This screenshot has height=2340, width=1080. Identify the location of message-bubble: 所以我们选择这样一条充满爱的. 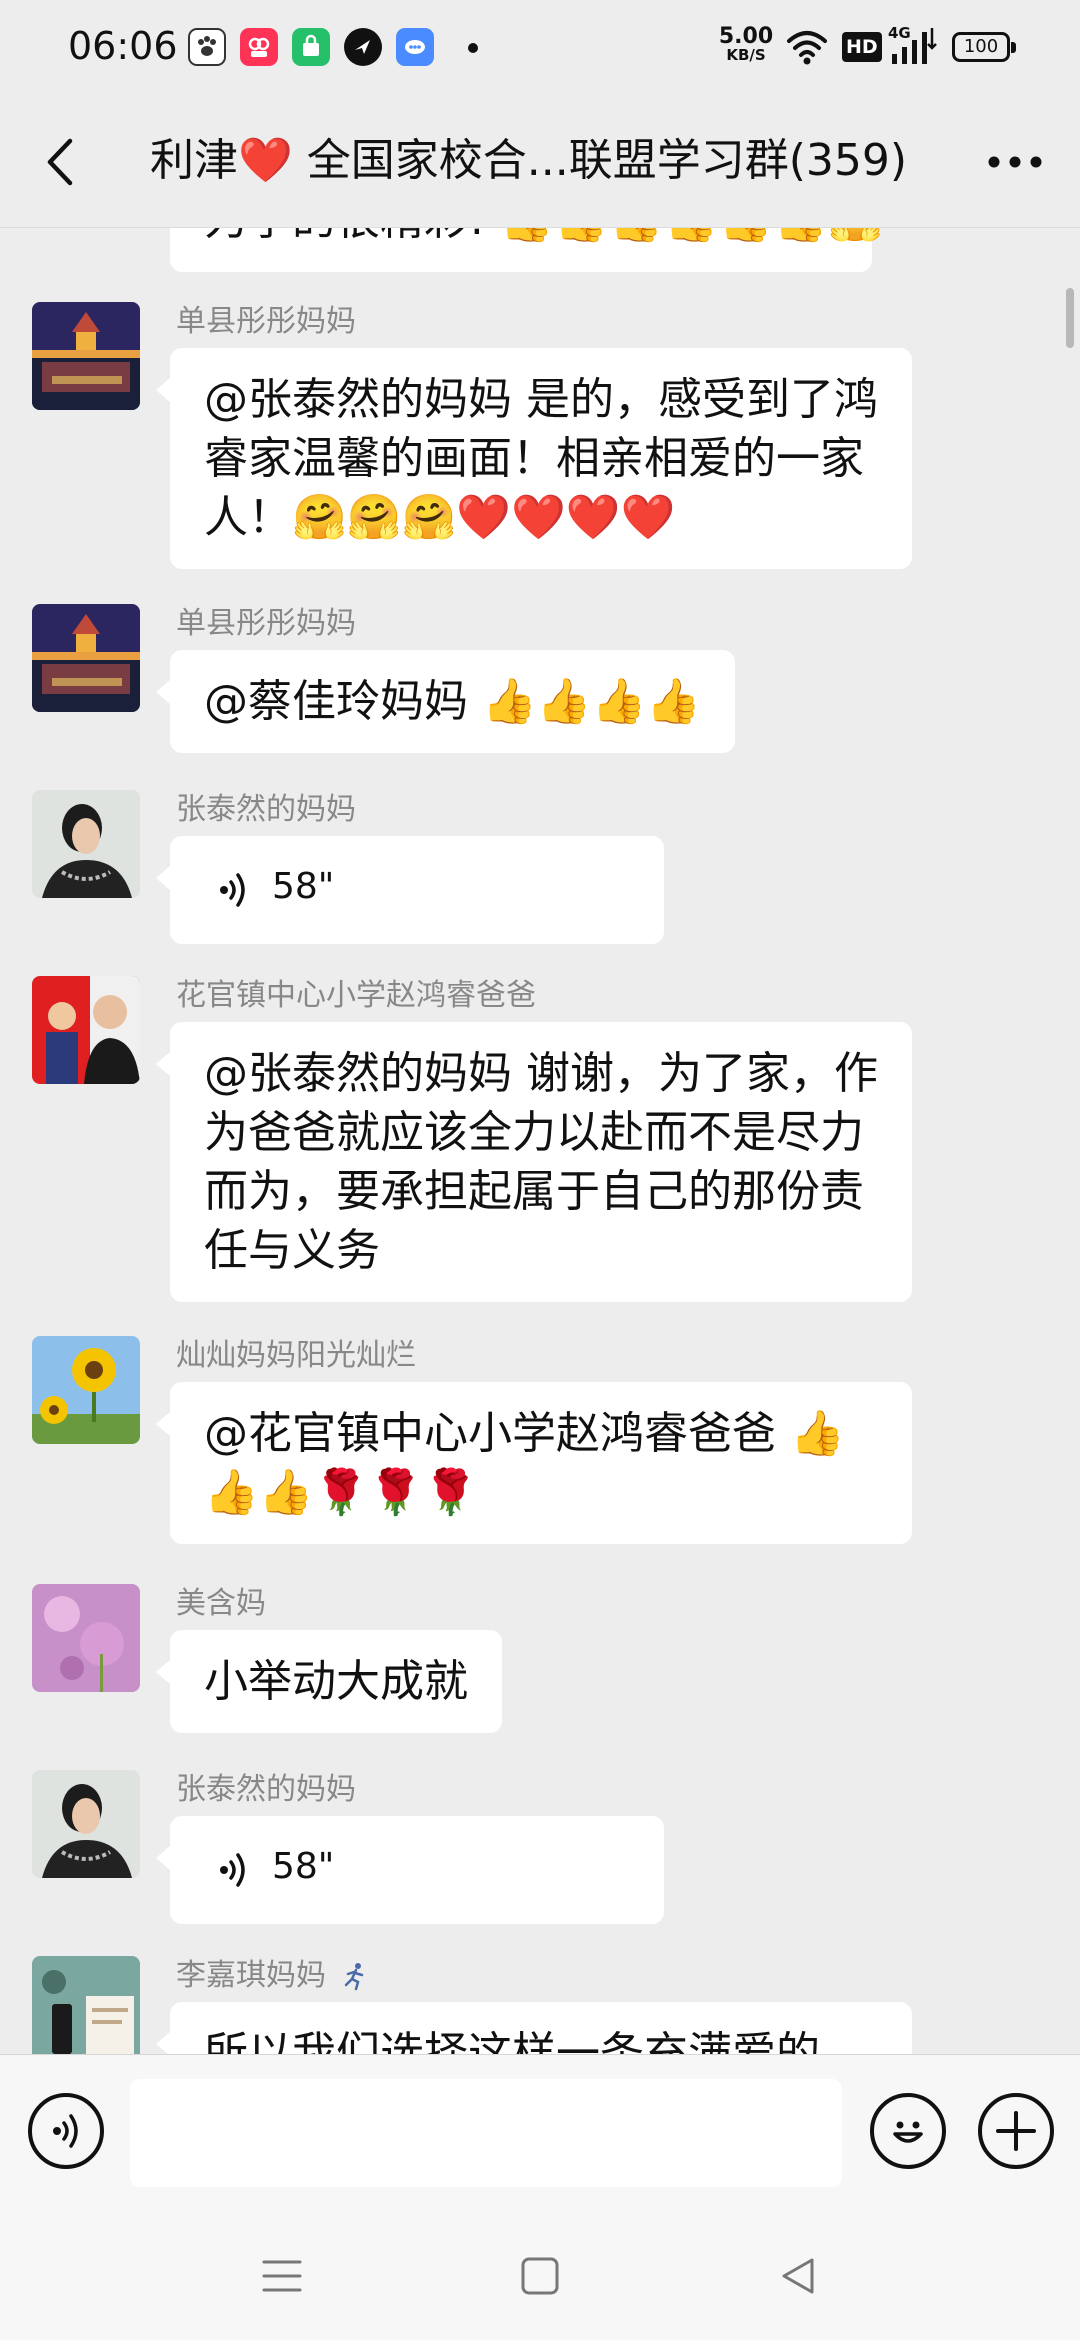
(534, 2028).